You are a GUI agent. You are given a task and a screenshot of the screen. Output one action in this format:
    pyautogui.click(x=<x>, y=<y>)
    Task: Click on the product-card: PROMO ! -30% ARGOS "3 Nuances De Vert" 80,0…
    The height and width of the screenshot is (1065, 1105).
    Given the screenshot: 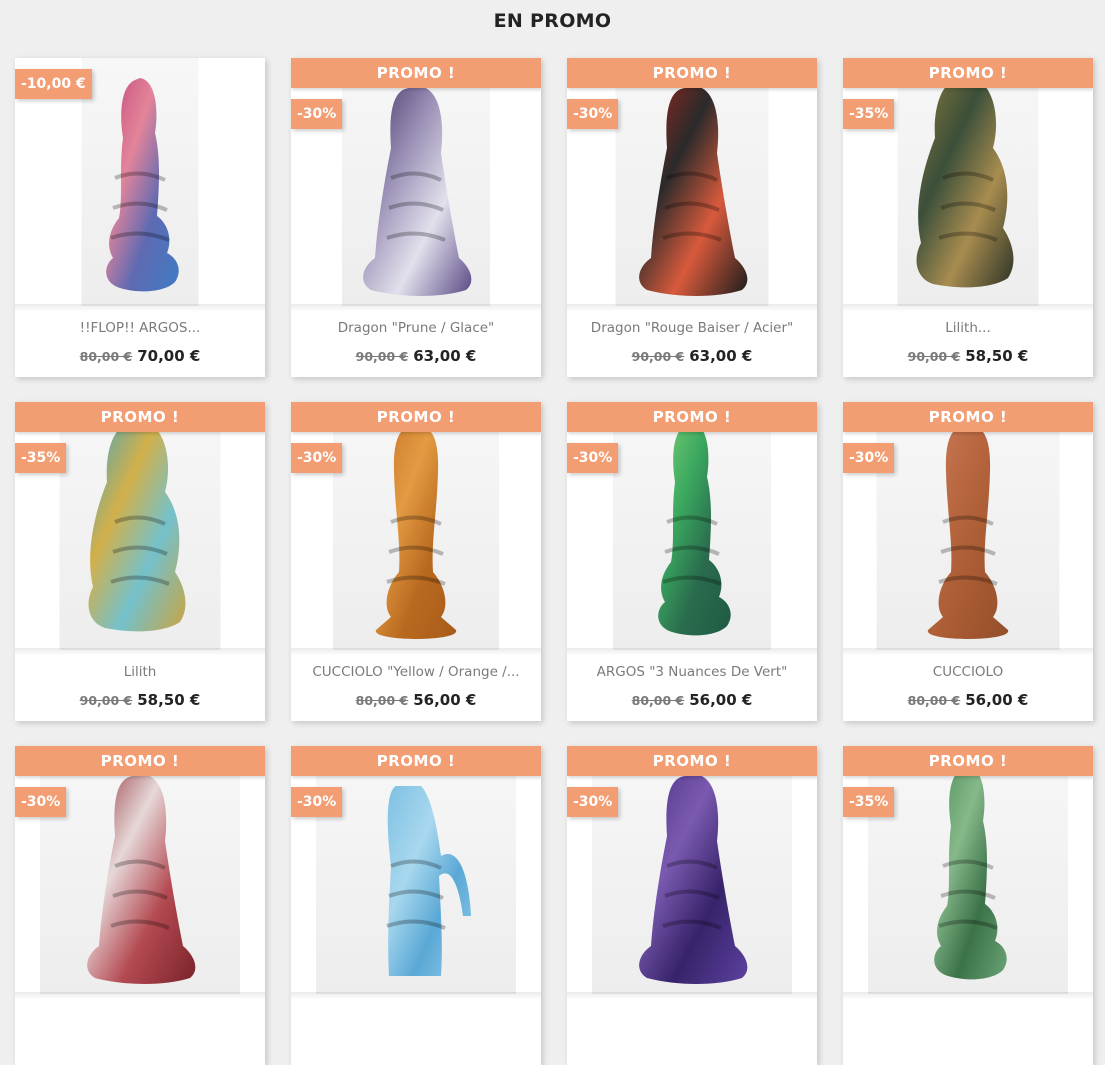 What is the action you would take?
    pyautogui.click(x=692, y=561)
    